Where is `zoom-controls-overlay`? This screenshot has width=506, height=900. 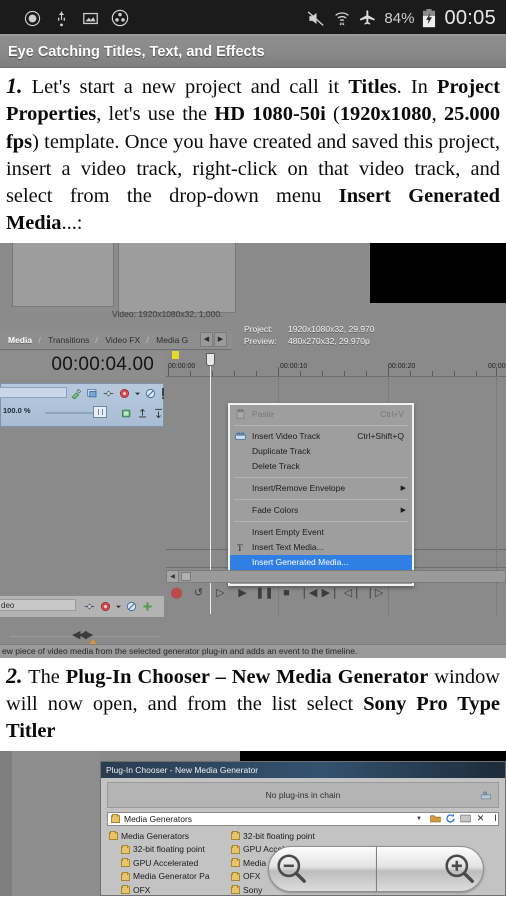 zoom-controls-overlay is located at coordinates (376, 869).